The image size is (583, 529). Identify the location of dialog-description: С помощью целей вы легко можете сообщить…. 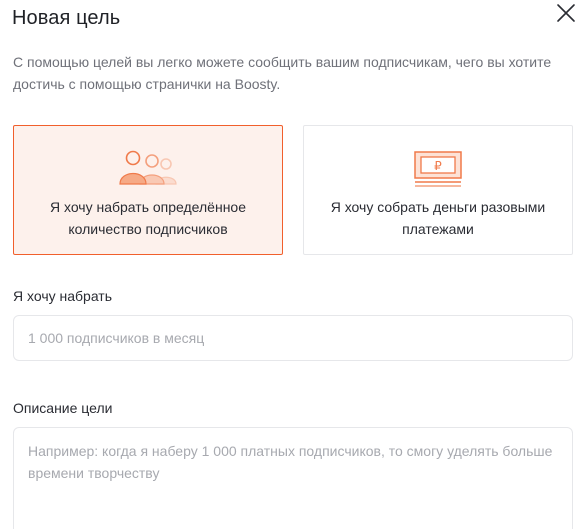
(282, 73).